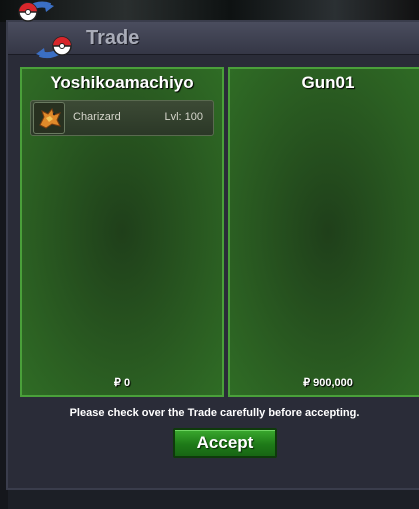 Image resolution: width=419 pixels, height=509 pixels. What do you see at coordinates (122, 82) in the screenshot?
I see `player-name-left: Yoshikoamachiyo` at bounding box center [122, 82].